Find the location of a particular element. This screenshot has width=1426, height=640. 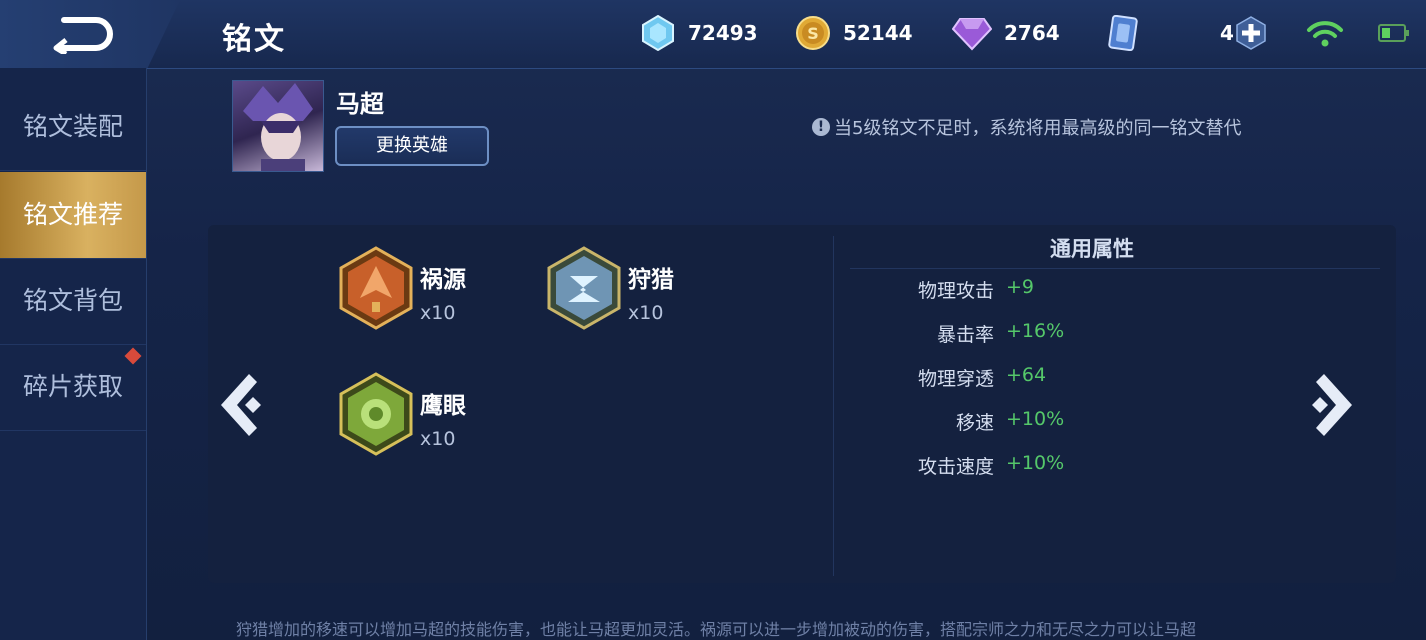

rune-name: 祸源 is located at coordinates (443, 280).